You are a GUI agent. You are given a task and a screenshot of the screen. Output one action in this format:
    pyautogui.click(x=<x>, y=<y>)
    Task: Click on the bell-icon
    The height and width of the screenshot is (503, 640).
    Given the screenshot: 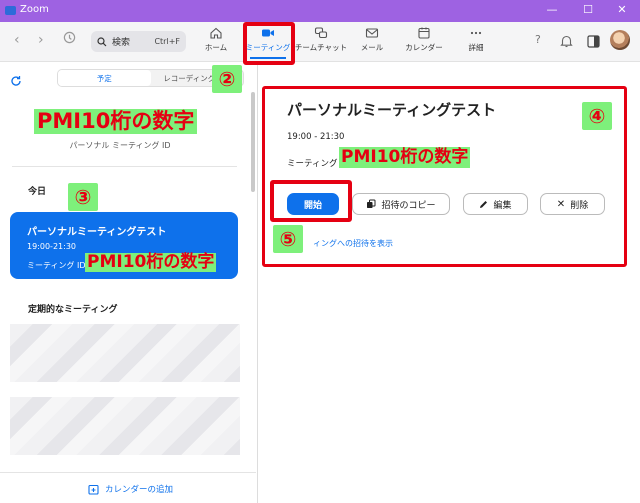 What is the action you would take?
    pyautogui.click(x=566, y=42)
    